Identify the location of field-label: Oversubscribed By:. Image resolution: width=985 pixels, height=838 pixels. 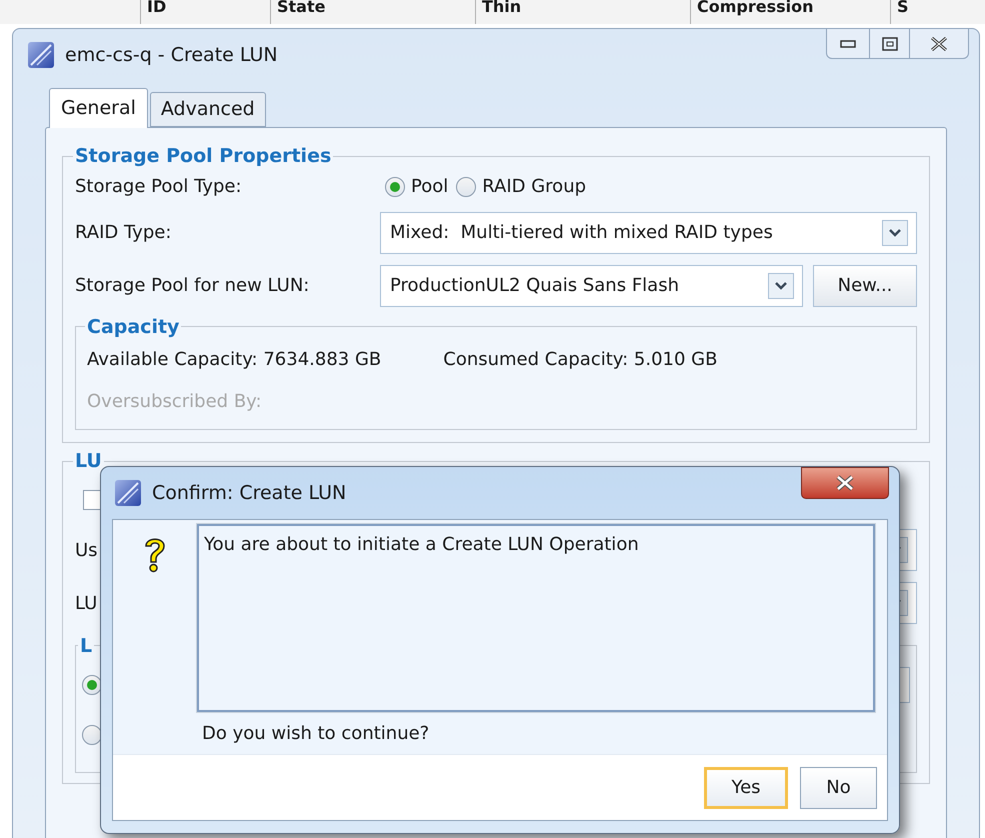
(174, 402).